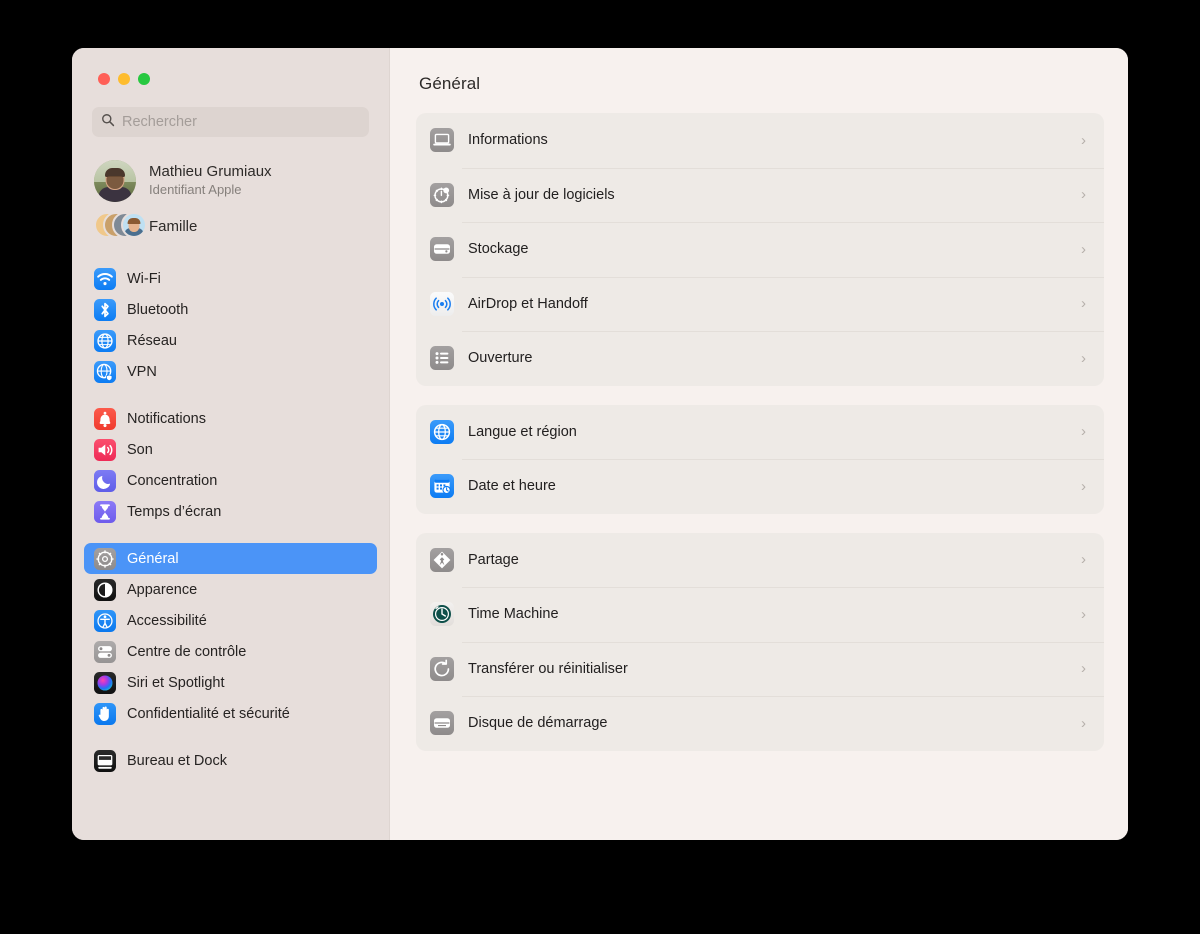 The height and width of the screenshot is (934, 1200). Describe the element at coordinates (105, 418) in the screenshot. I see `bell-icon` at that location.